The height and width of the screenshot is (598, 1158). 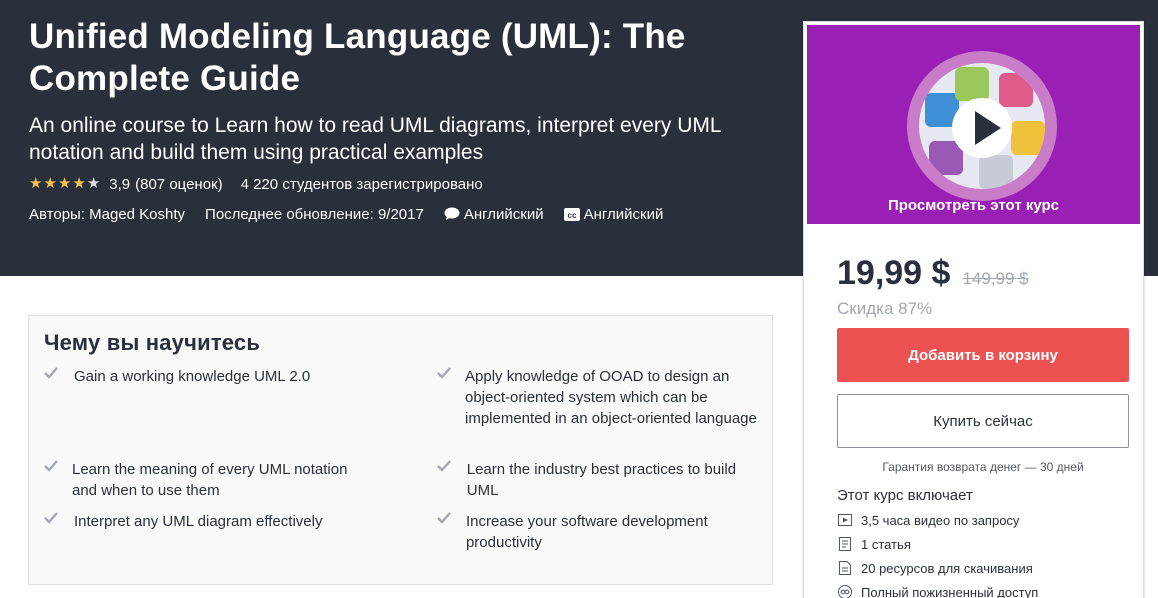 I want to click on course-preview: Просмотреть этот курс, so click(x=973, y=124).